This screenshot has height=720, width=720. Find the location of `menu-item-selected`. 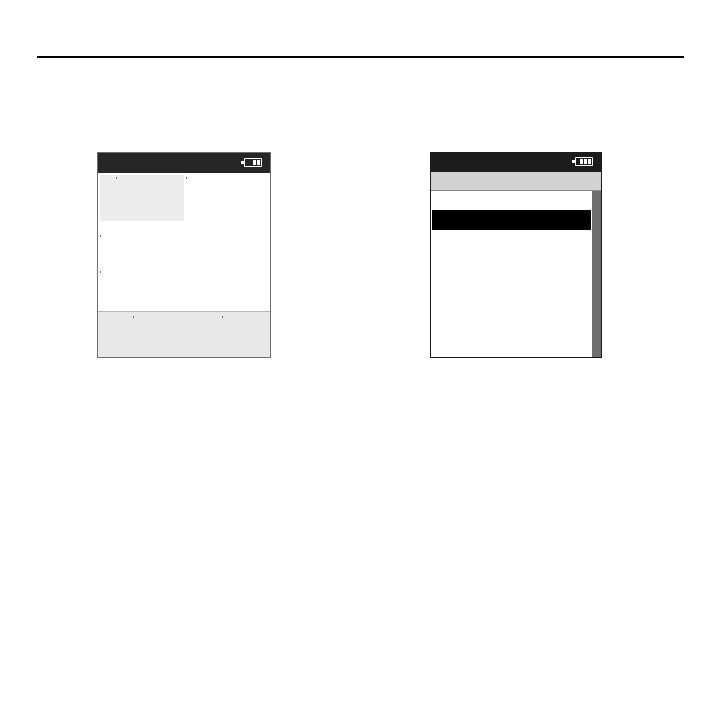

menu-item-selected is located at coordinates (511, 220).